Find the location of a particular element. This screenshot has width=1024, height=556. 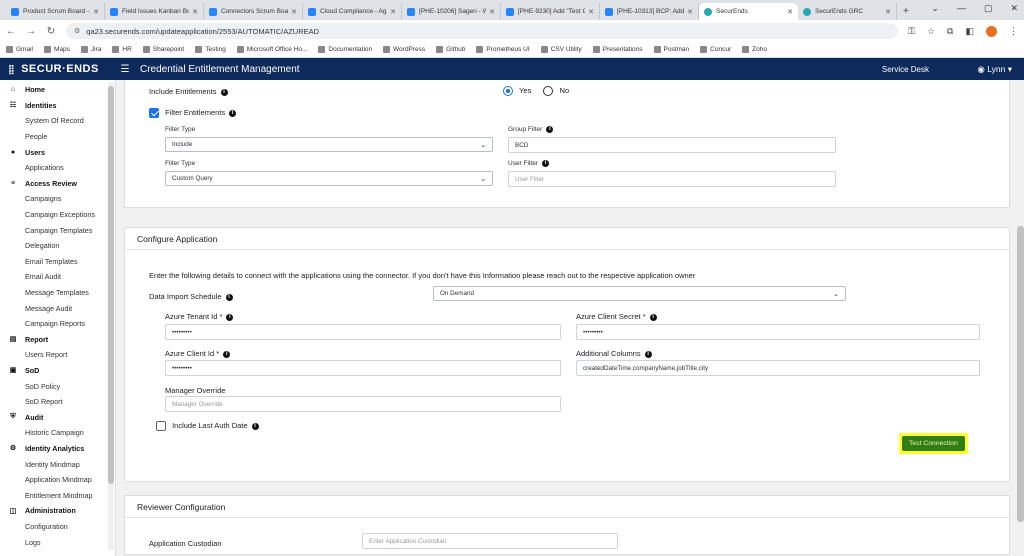

key-icon: ⚿ is located at coordinates (911, 31).